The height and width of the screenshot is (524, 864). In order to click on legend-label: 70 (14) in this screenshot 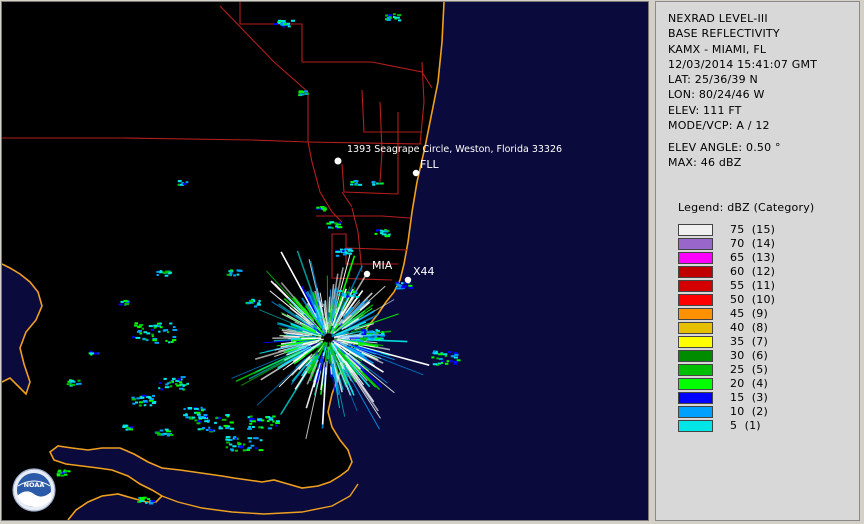, I will do `click(753, 243)`.